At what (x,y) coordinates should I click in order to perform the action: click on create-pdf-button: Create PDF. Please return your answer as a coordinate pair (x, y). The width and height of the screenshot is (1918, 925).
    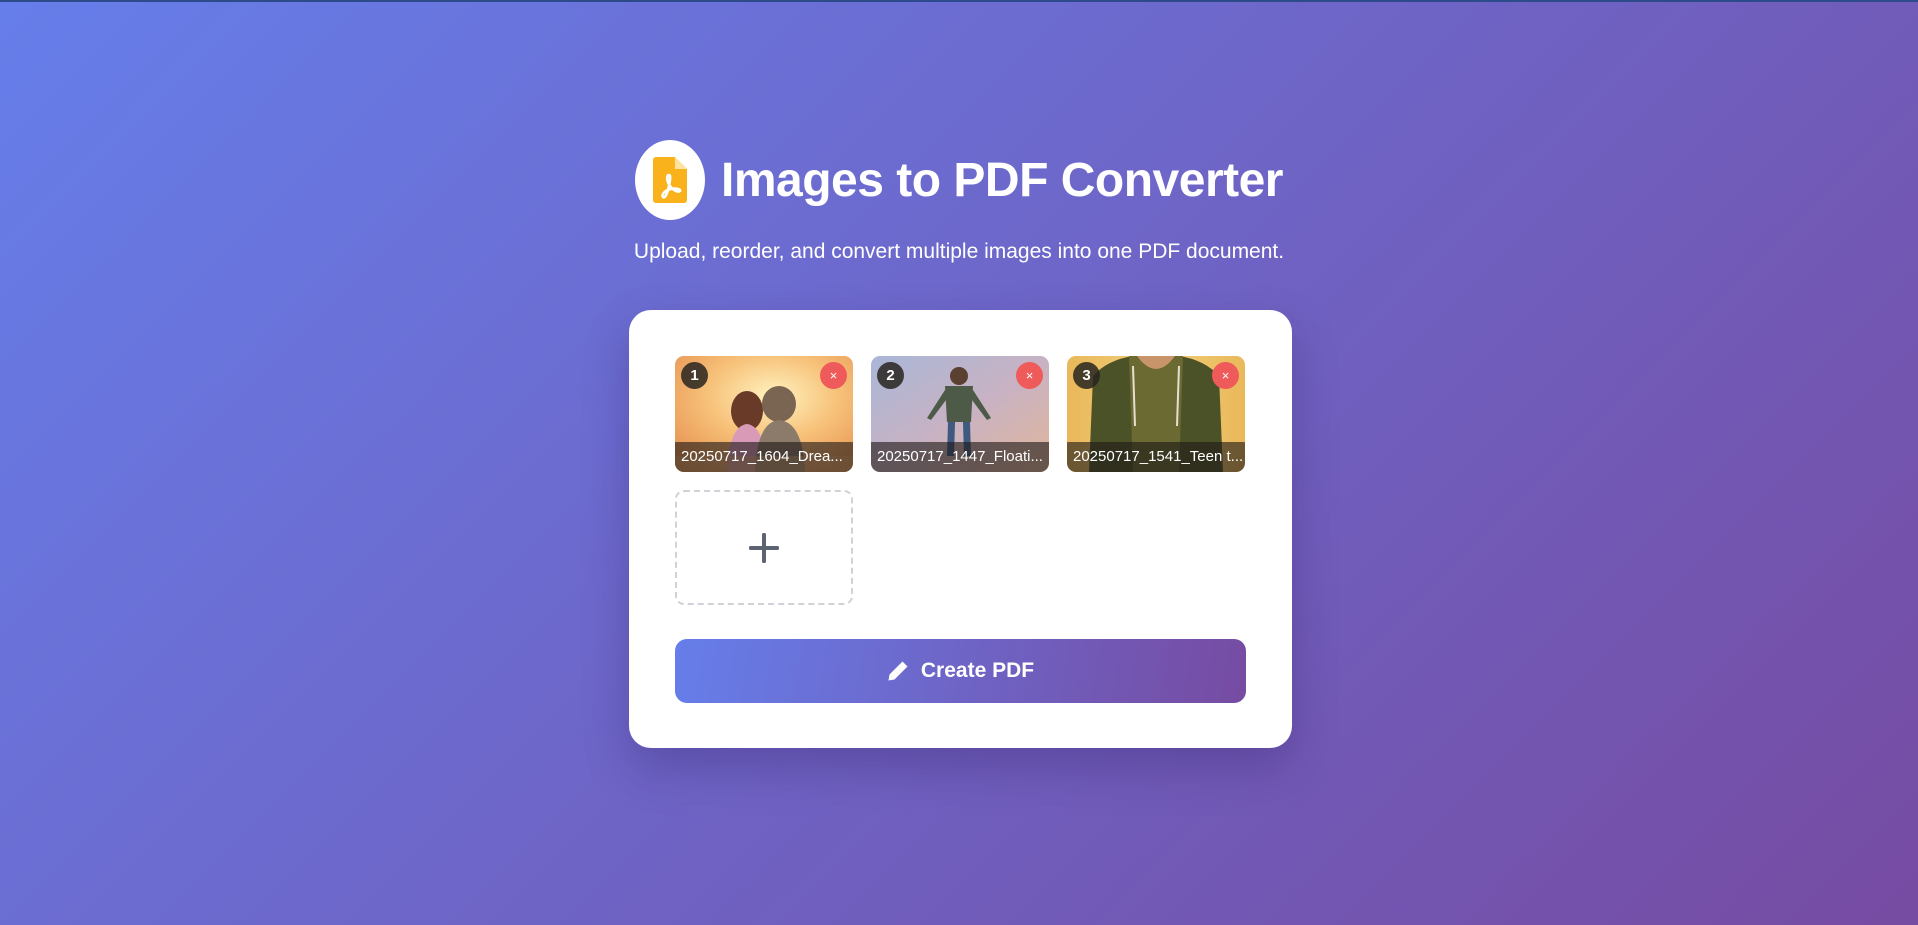
    Looking at the image, I should click on (960, 671).